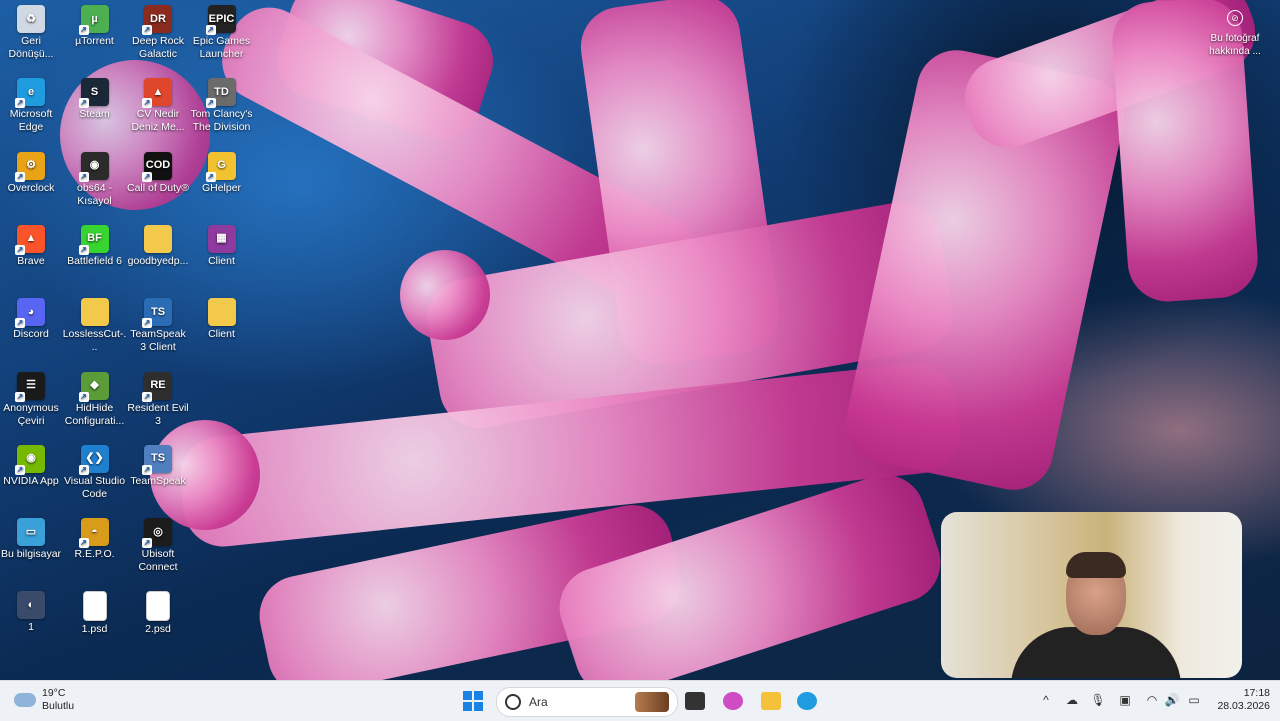  What do you see at coordinates (1172, 700) in the screenshot?
I see `volume-icon: 🔊` at bounding box center [1172, 700].